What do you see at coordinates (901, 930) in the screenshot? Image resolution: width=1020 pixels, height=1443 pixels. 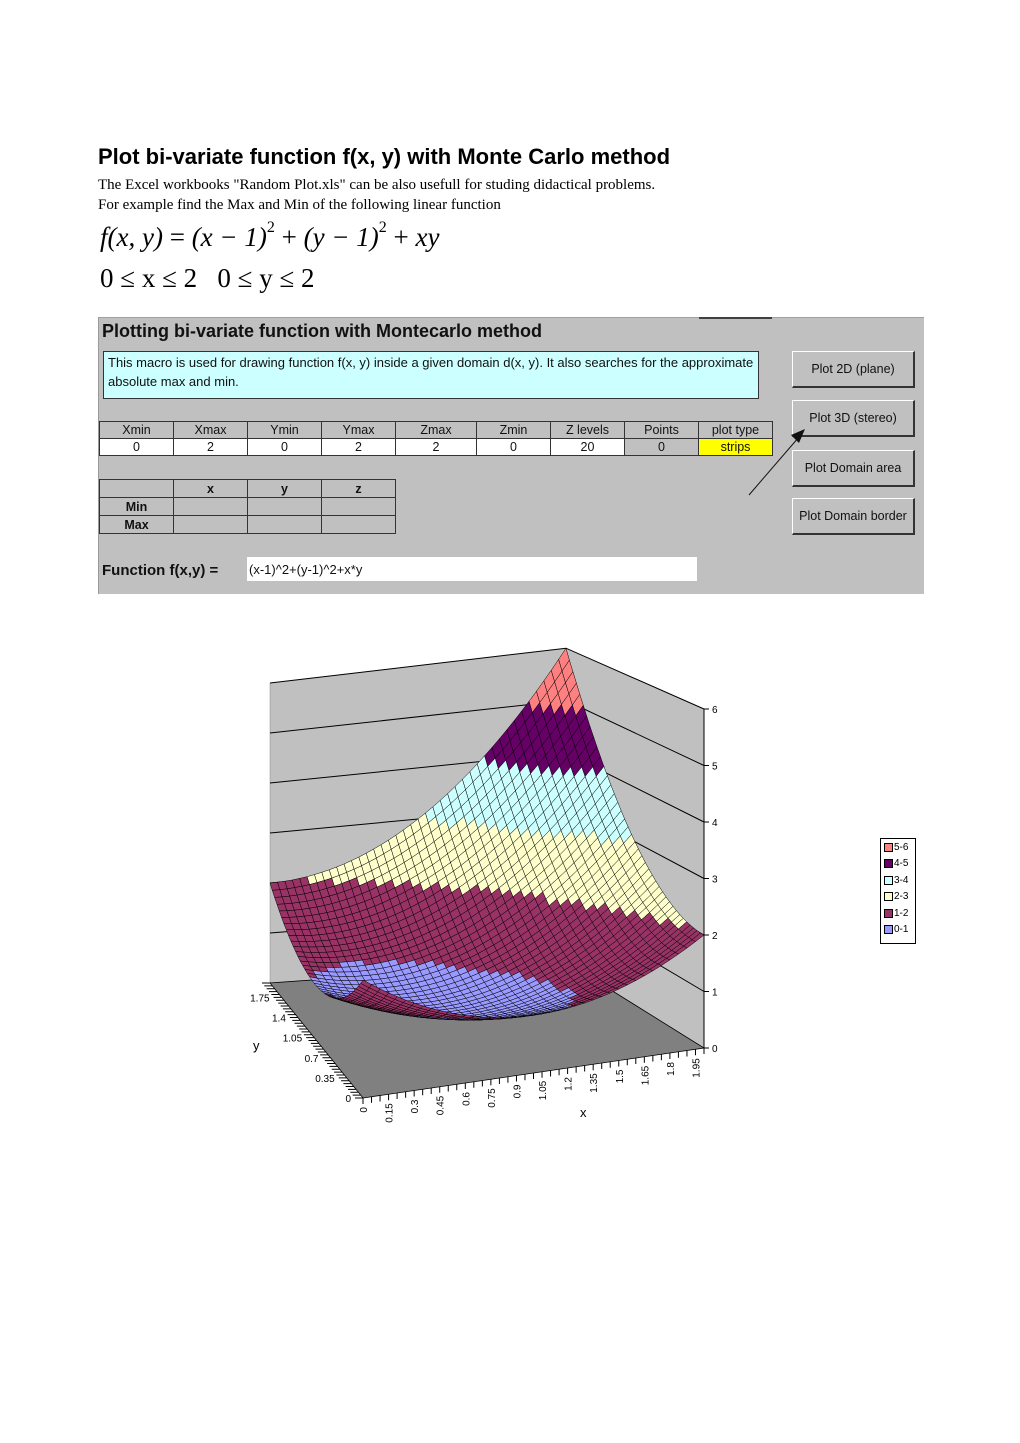 I see `legend-label: 0-1` at bounding box center [901, 930].